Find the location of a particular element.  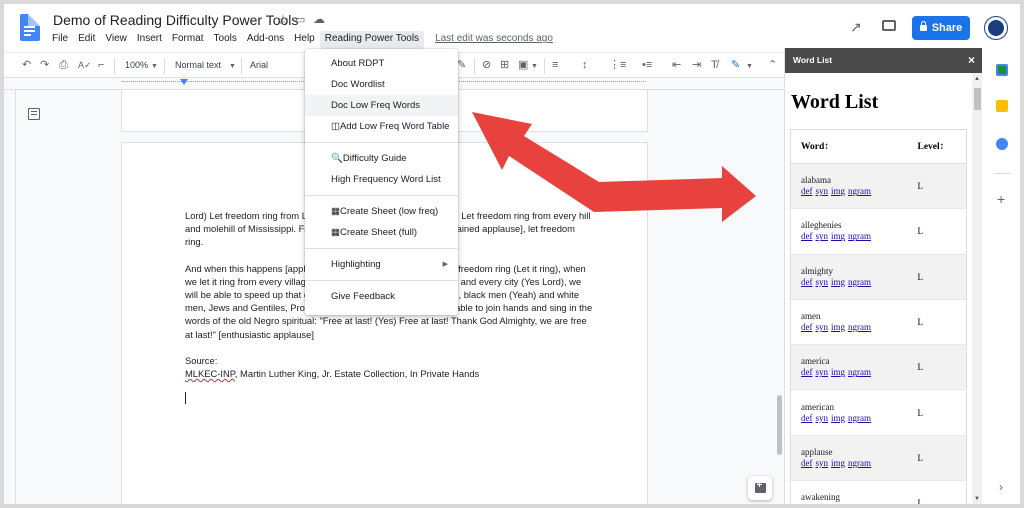

comment-icon: ⊞ is located at coordinates (504, 65).